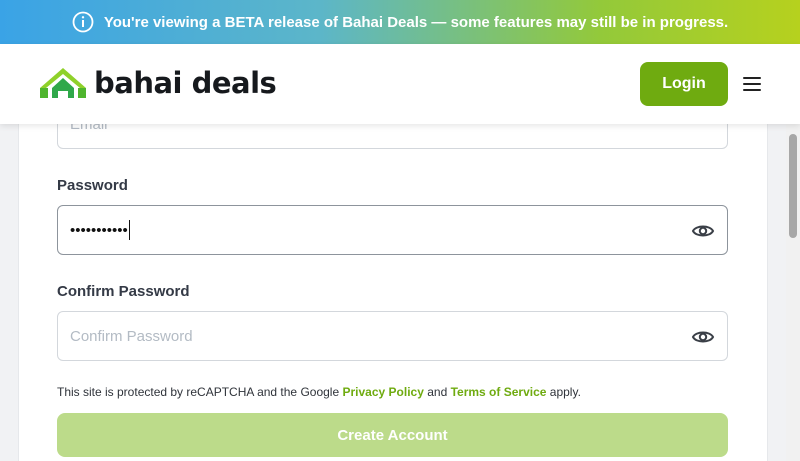 This screenshot has height=461, width=800. Describe the element at coordinates (437, 392) in the screenshot. I see `recaptcha-and: and` at that location.